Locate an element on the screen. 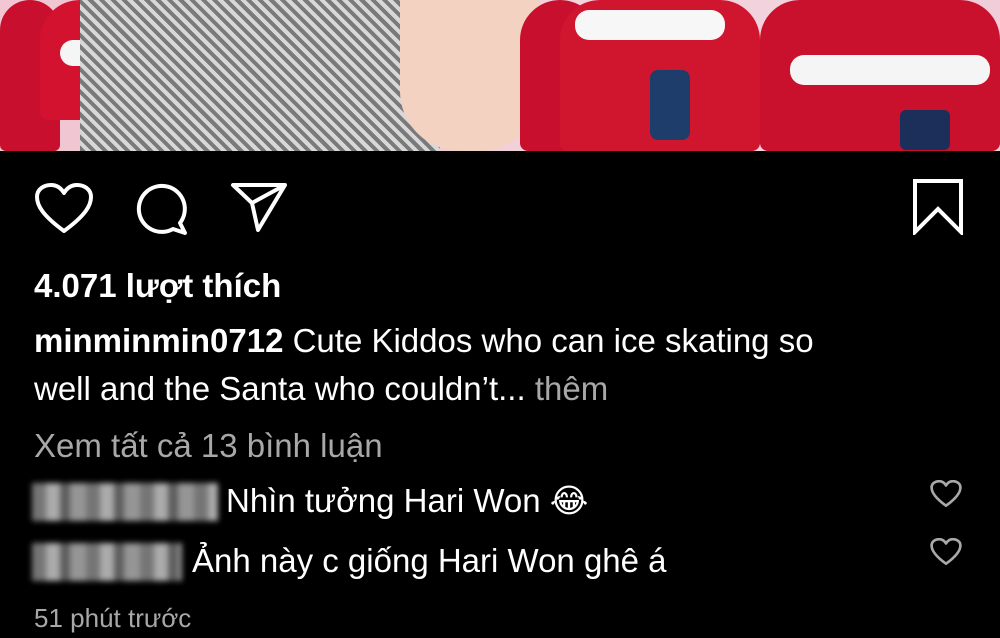 The width and height of the screenshot is (1000, 638). post-username: minminmin0712 is located at coordinates (158, 340).